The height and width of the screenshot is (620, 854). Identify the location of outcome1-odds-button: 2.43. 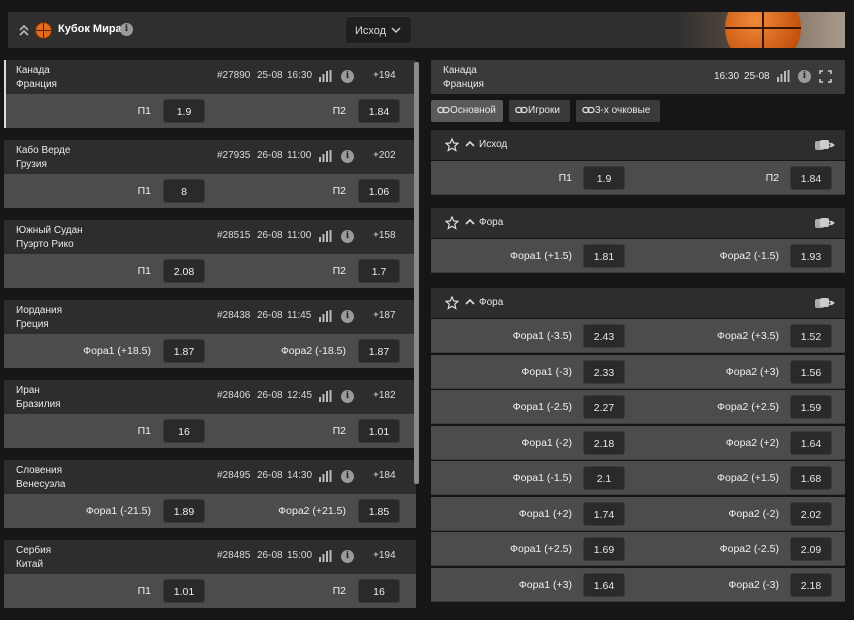
(604, 336).